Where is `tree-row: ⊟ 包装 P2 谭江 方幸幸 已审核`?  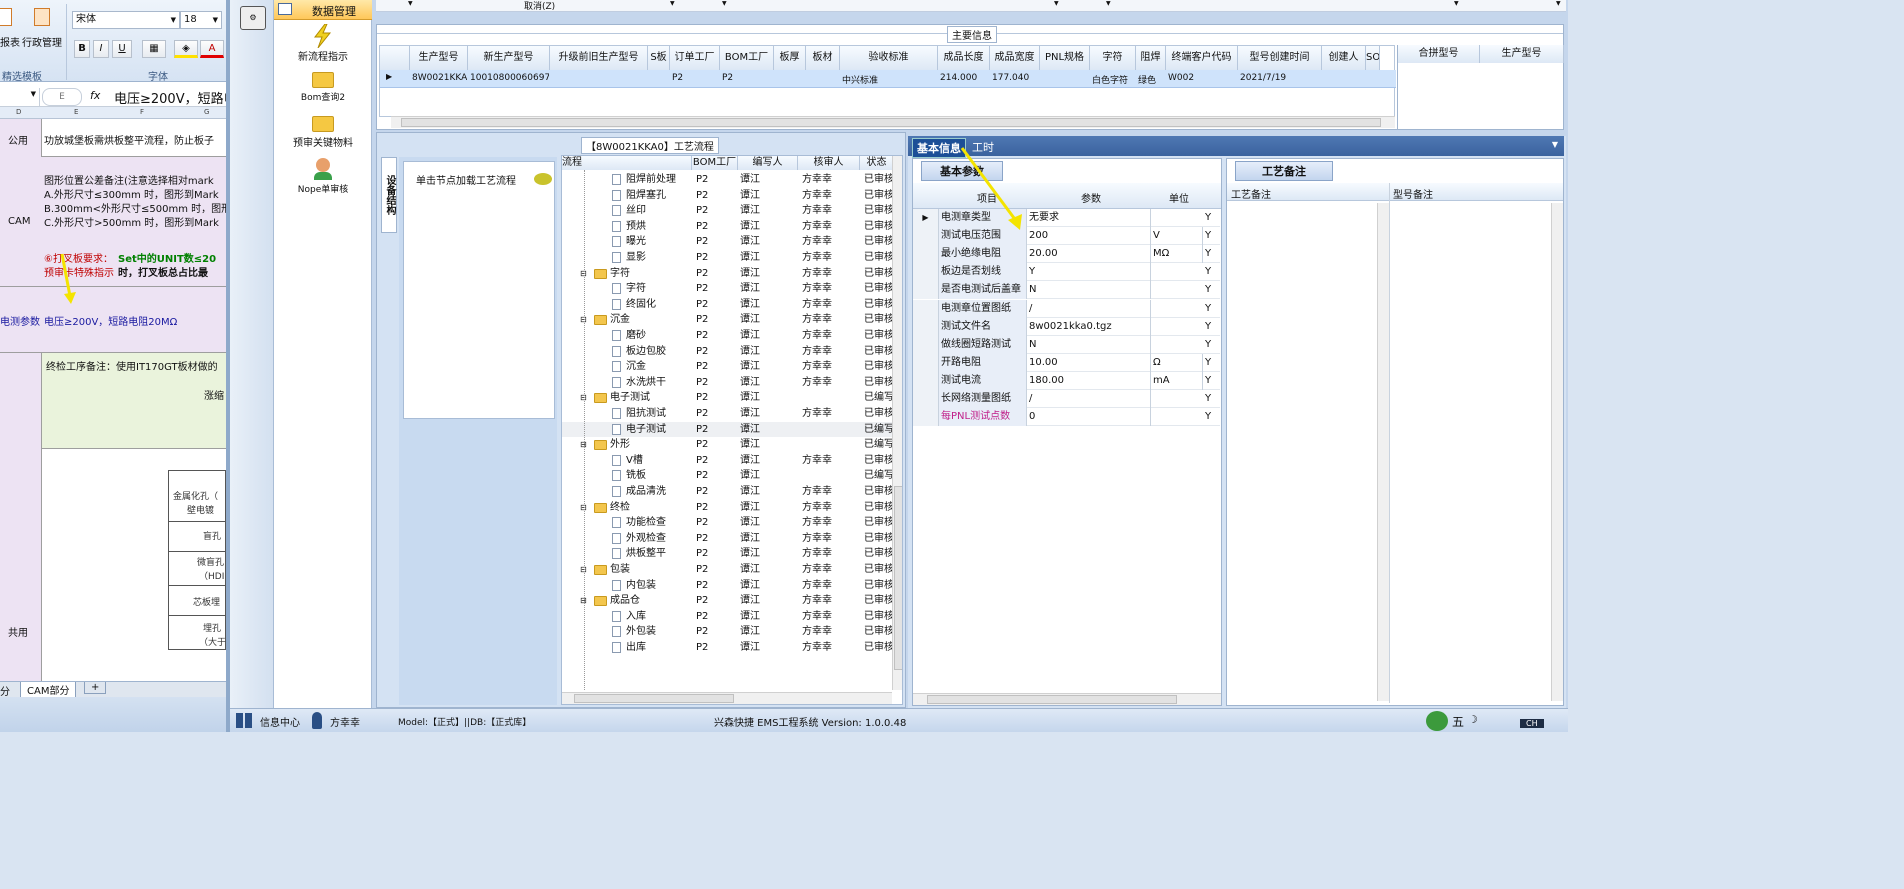 tree-row: ⊟ 包装 P2 谭江 方幸幸 已审核 is located at coordinates (727, 570).